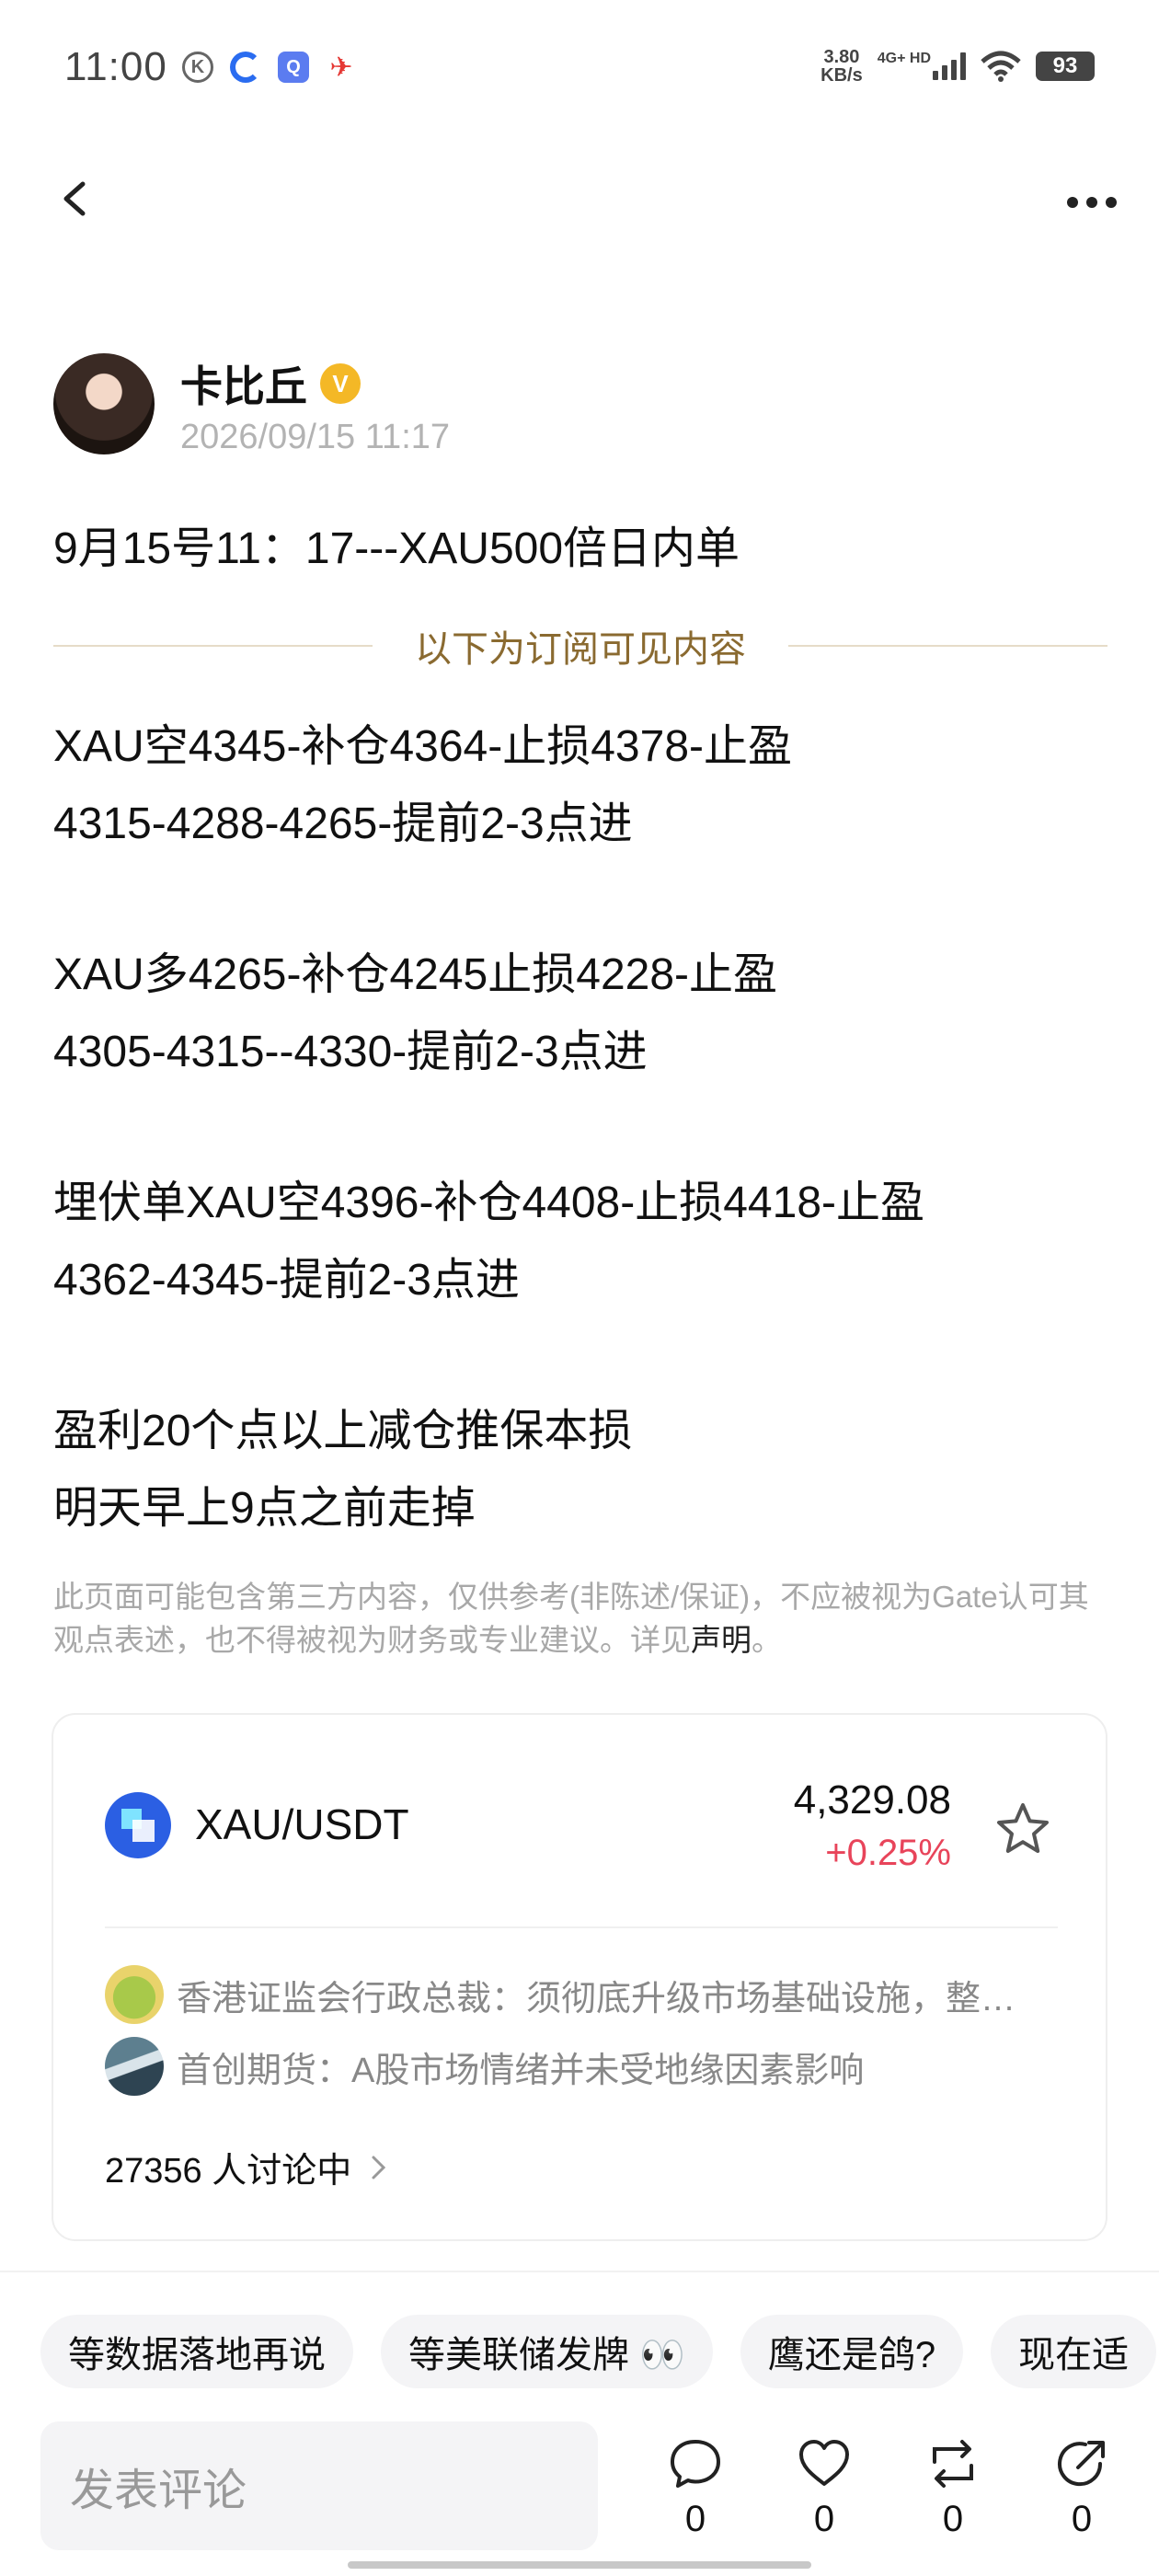  I want to click on comment-input: 发表评论, so click(319, 2485).